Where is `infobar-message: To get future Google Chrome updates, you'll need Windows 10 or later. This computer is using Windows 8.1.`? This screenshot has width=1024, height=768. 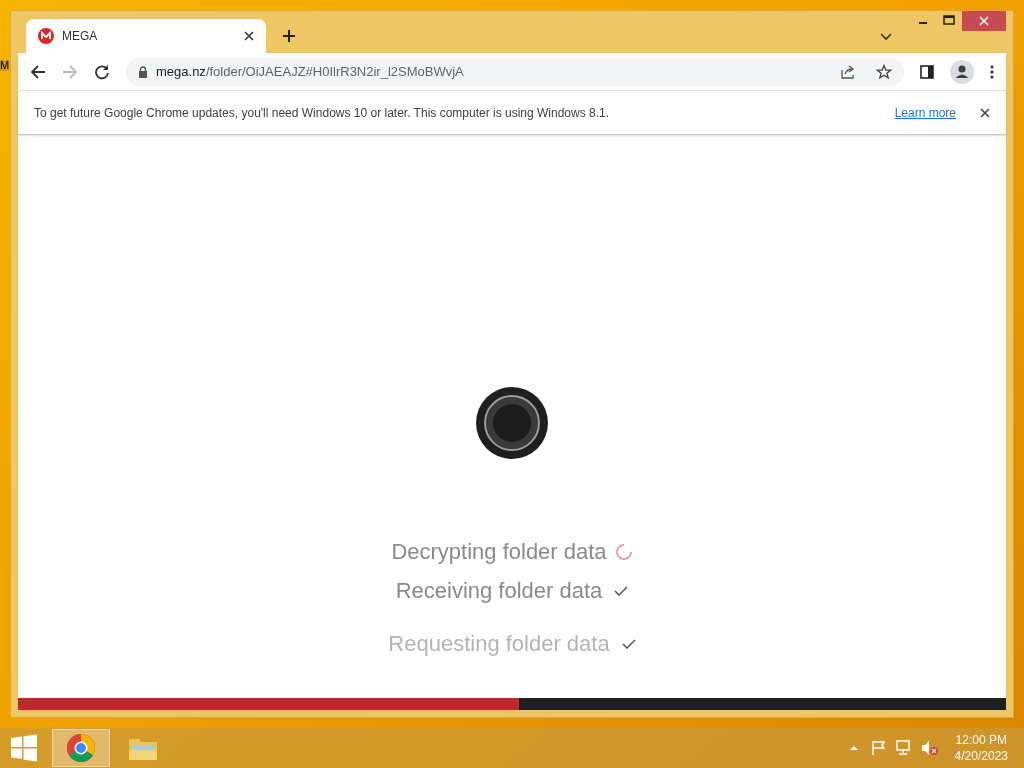
infobar-message: To get future Google Chrome updates, you'll need Windows 10 or later. This computer is using Windows 8.1. is located at coordinates (322, 113).